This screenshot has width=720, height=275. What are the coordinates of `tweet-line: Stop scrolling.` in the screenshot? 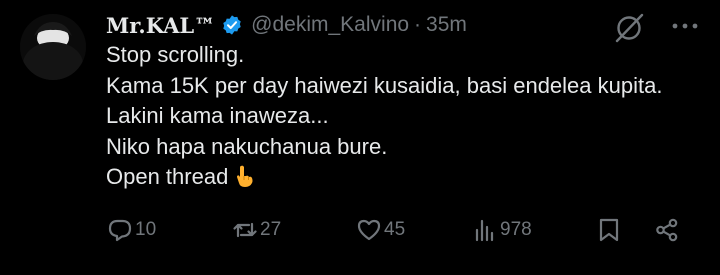 It's located at (175, 54).